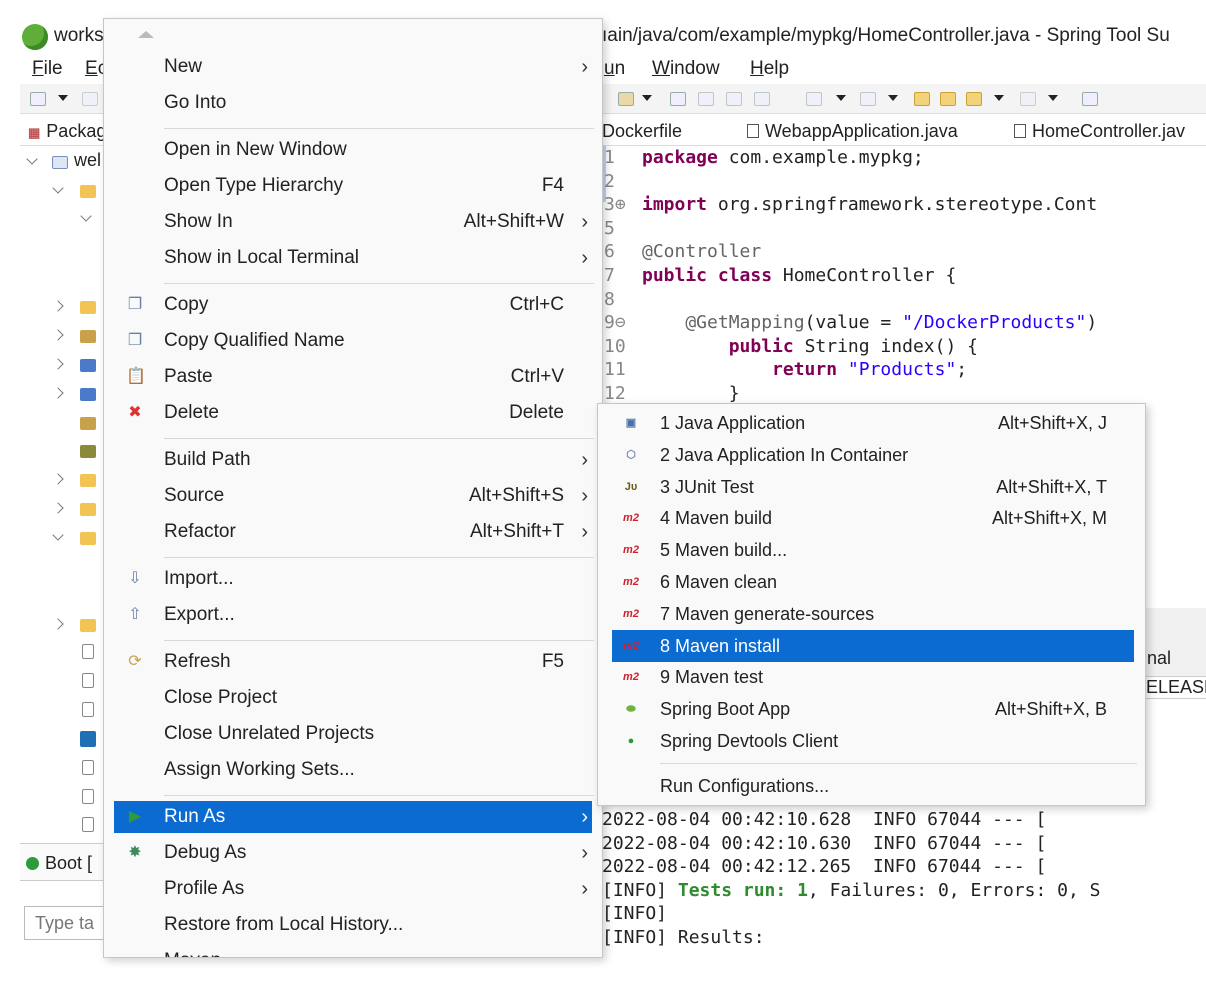 The height and width of the screenshot is (1000, 1206). I want to click on menu-item-maven: Maven ›, so click(353, 951).